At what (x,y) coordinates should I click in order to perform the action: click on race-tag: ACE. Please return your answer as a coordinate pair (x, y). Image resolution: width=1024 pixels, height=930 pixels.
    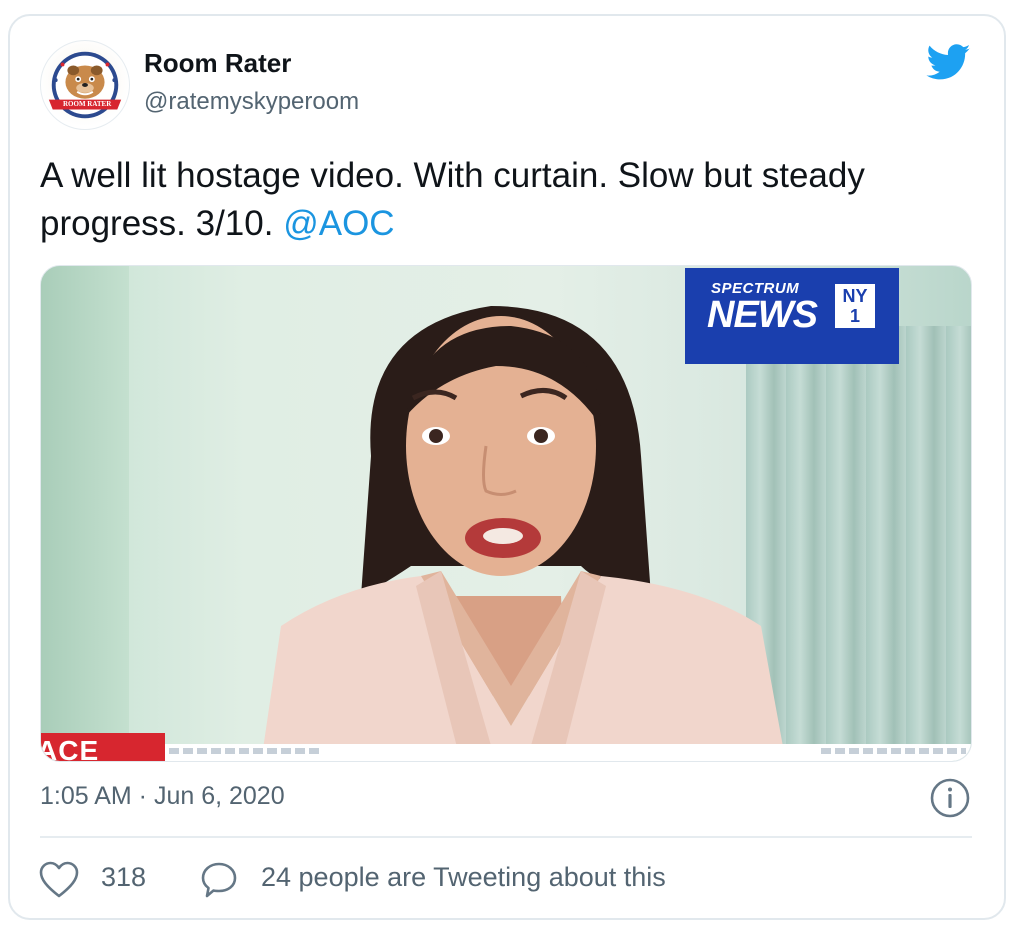
    Looking at the image, I should click on (103, 747).